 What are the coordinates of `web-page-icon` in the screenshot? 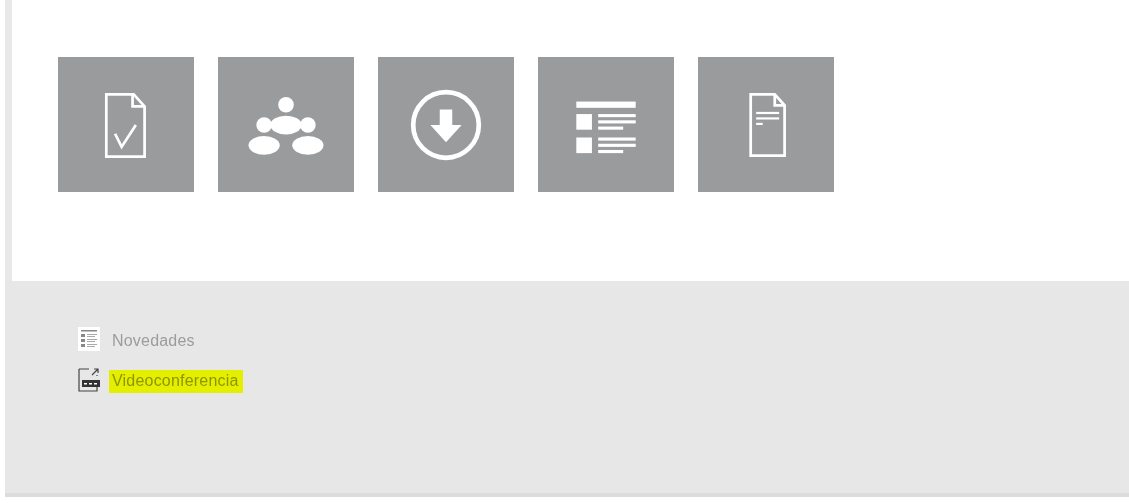 It's located at (89, 380).